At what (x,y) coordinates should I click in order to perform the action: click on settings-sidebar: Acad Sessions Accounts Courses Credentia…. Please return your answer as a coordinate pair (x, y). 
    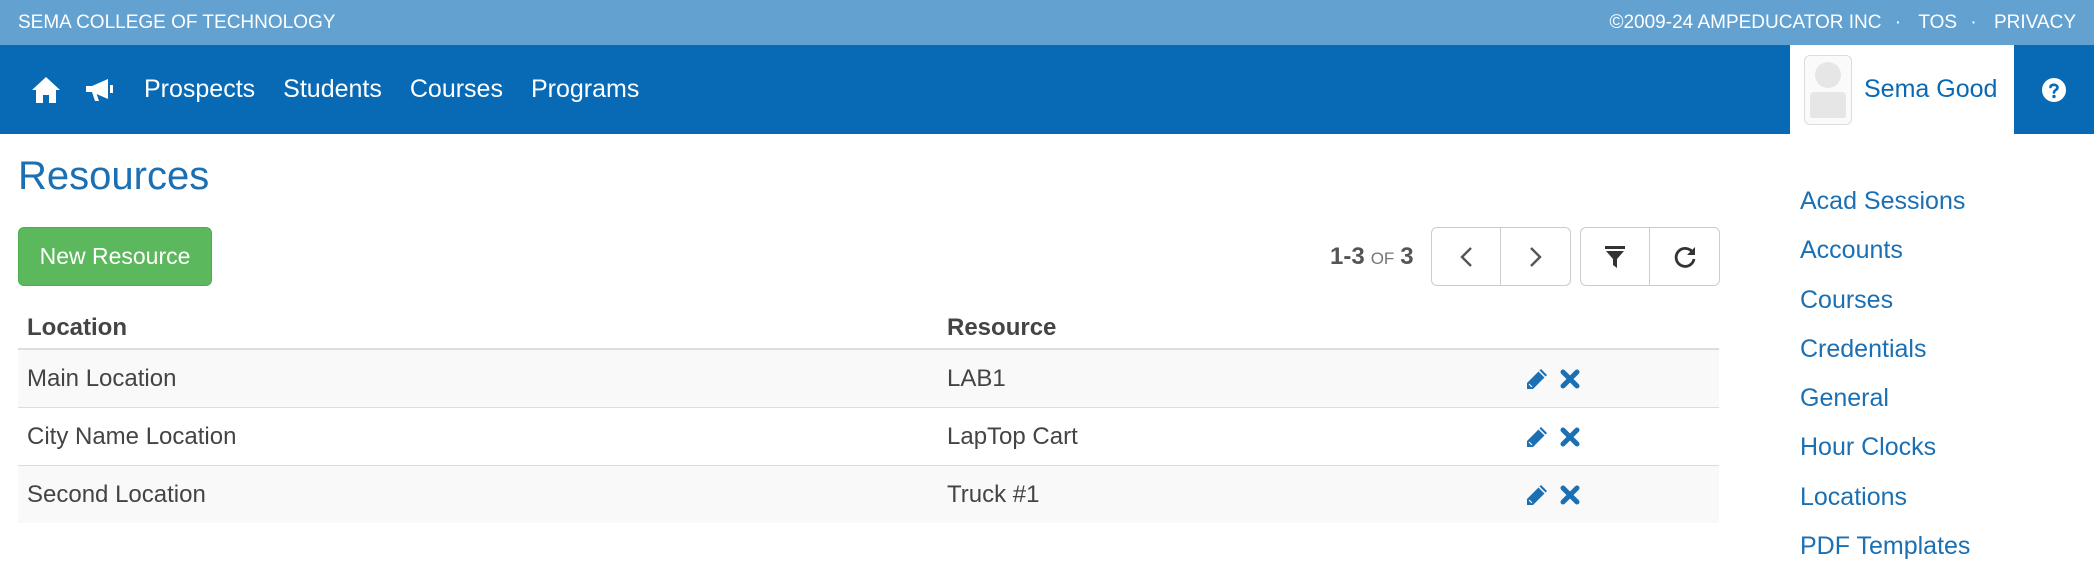
    Looking at the image, I should click on (1885, 381).